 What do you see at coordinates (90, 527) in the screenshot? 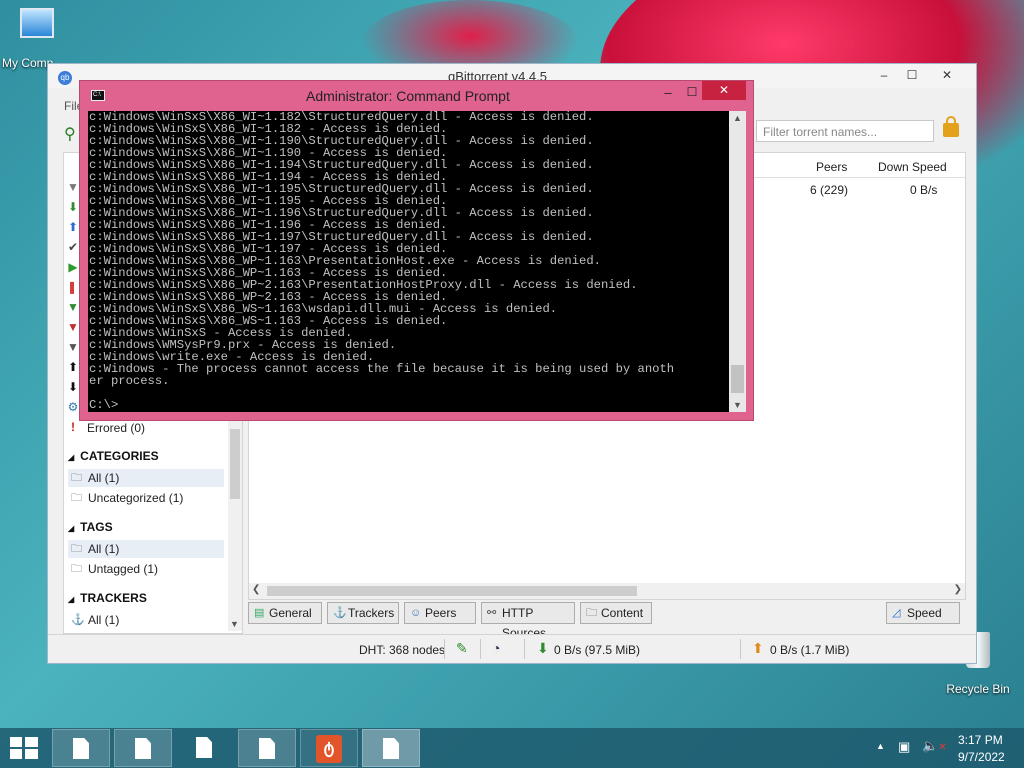
I see `tags-header: ◢ TAGS` at bounding box center [90, 527].